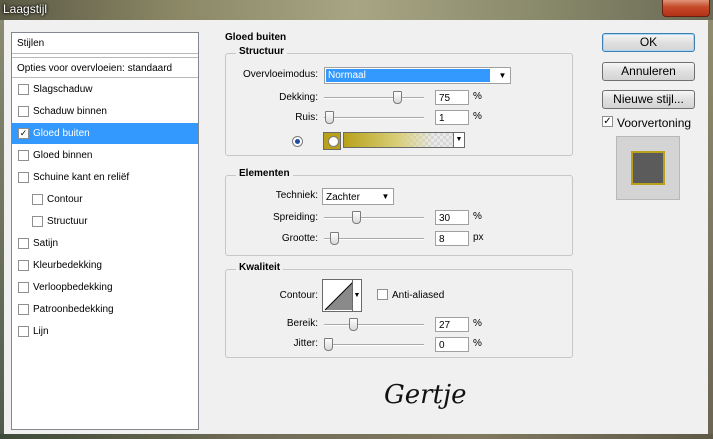 The width and height of the screenshot is (713, 439). What do you see at coordinates (298, 295) in the screenshot?
I see `contour-label: Contour:` at bounding box center [298, 295].